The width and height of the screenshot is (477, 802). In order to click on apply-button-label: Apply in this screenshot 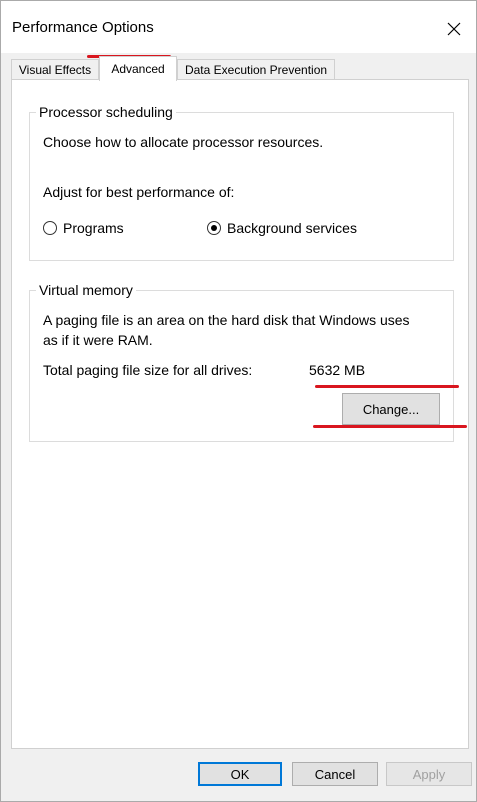, I will do `click(429, 774)`.